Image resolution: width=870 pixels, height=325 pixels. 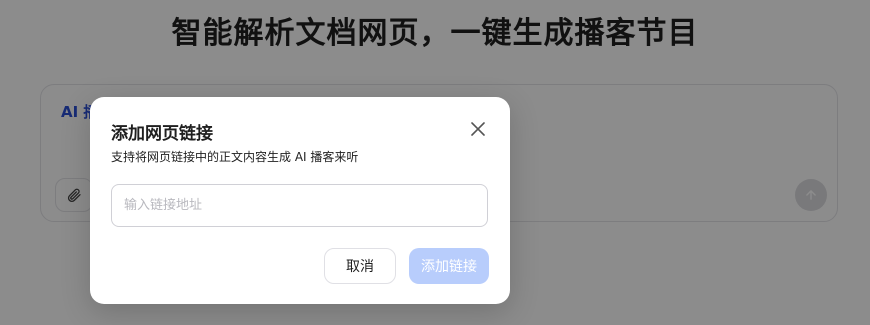 I want to click on close-button, so click(x=478, y=129).